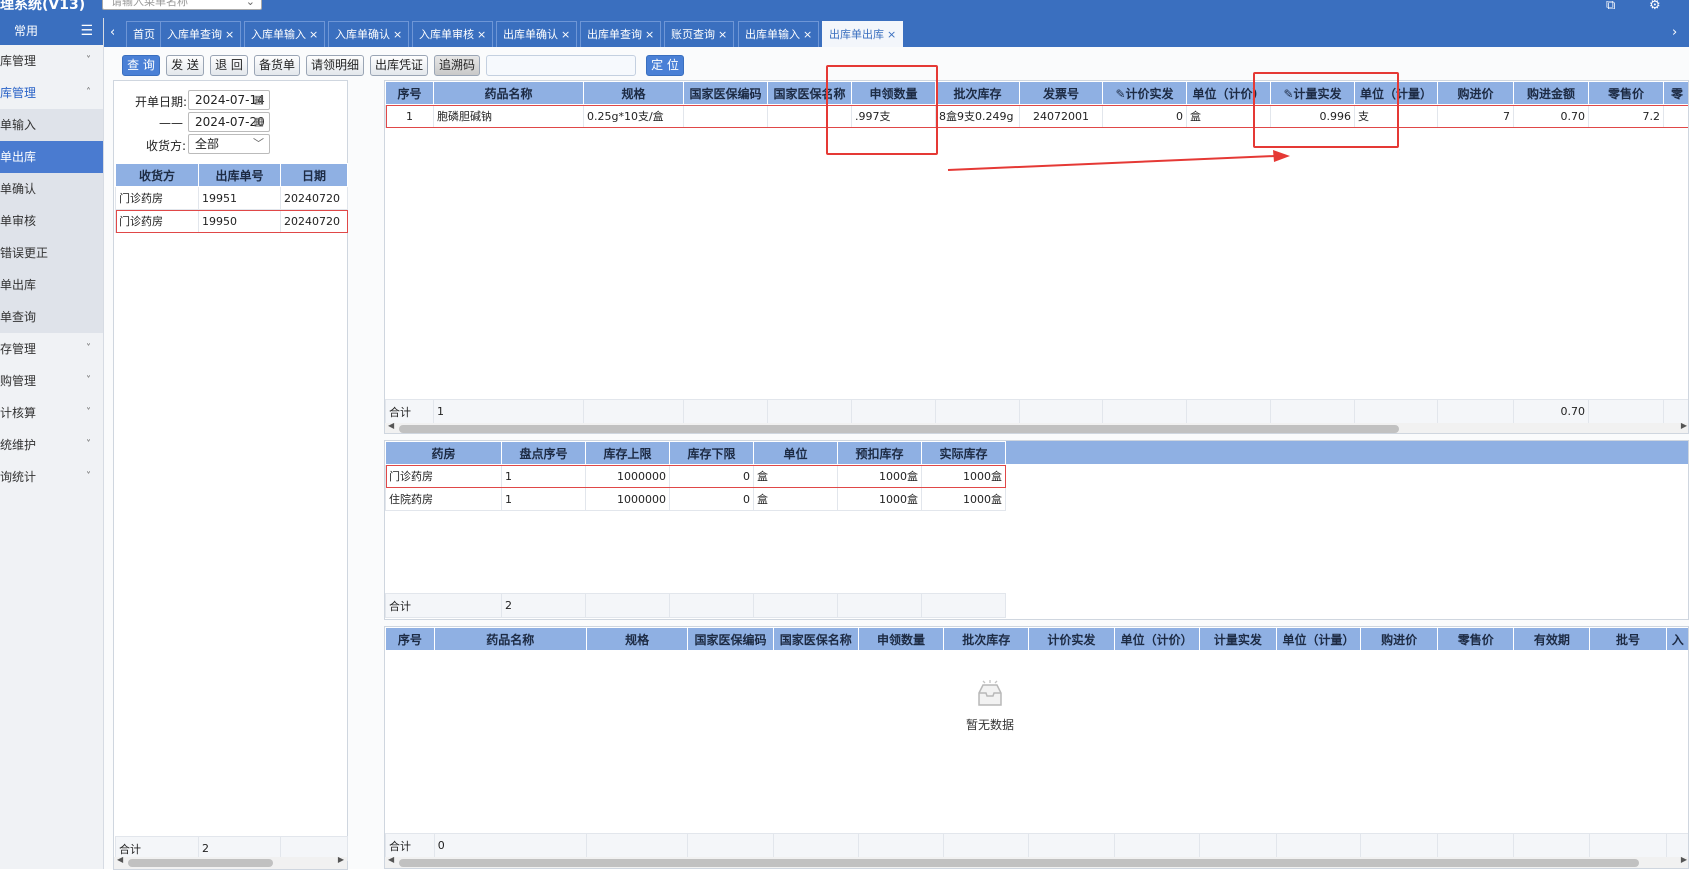  I want to click on sidebar-item-maintenance: 统维护˅, so click(51, 445).